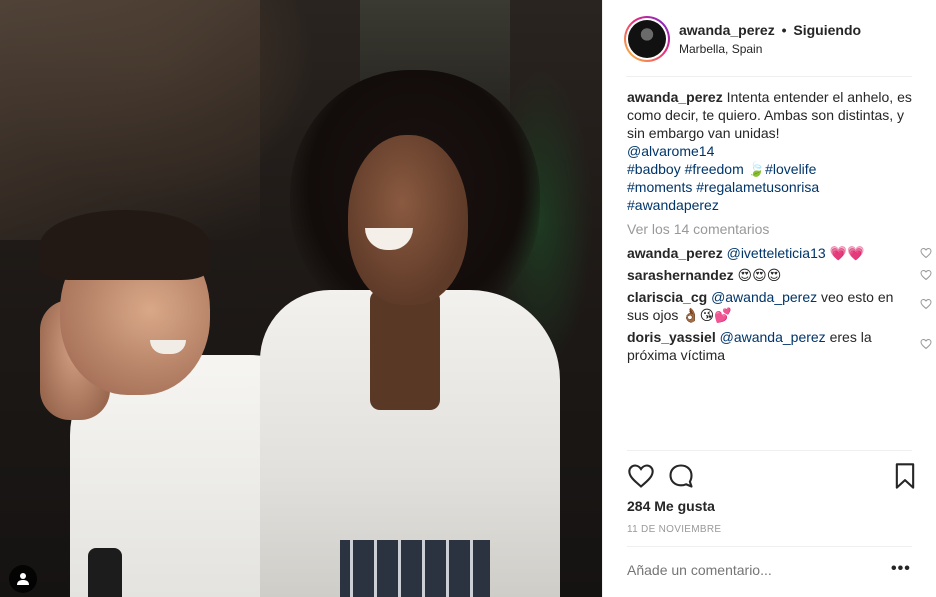  Describe the element at coordinates (659, 187) in the screenshot. I see `hashtag: #moments` at that location.